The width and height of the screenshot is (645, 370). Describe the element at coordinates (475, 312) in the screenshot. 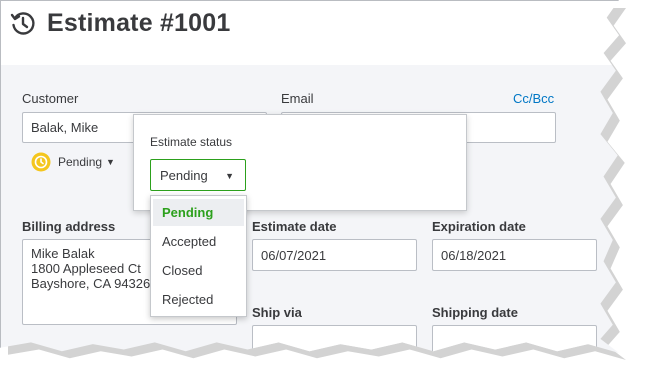

I see `shipping-date-label: Shipping date` at that location.